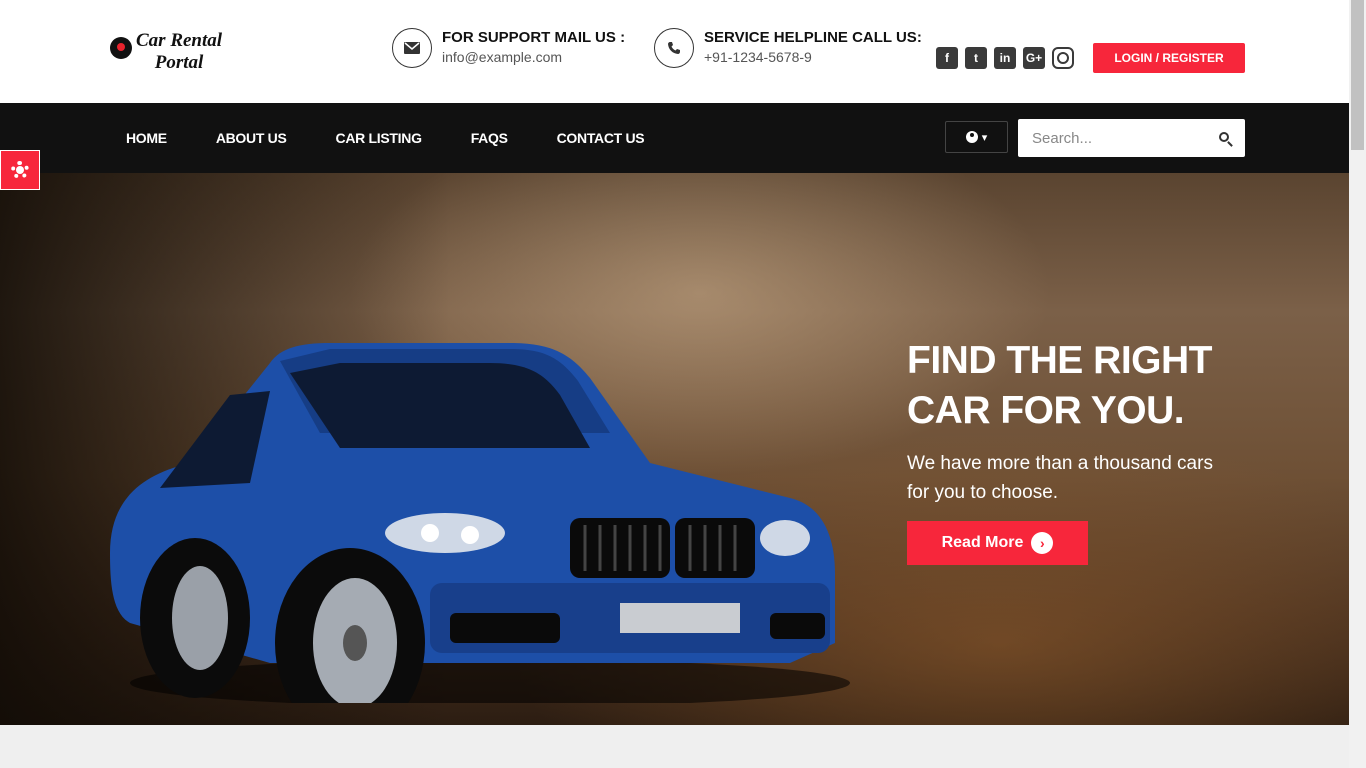  Describe the element at coordinates (813, 37) in the screenshot. I see `helpline-title: SERVICE HELPLINE CALL US:` at that location.